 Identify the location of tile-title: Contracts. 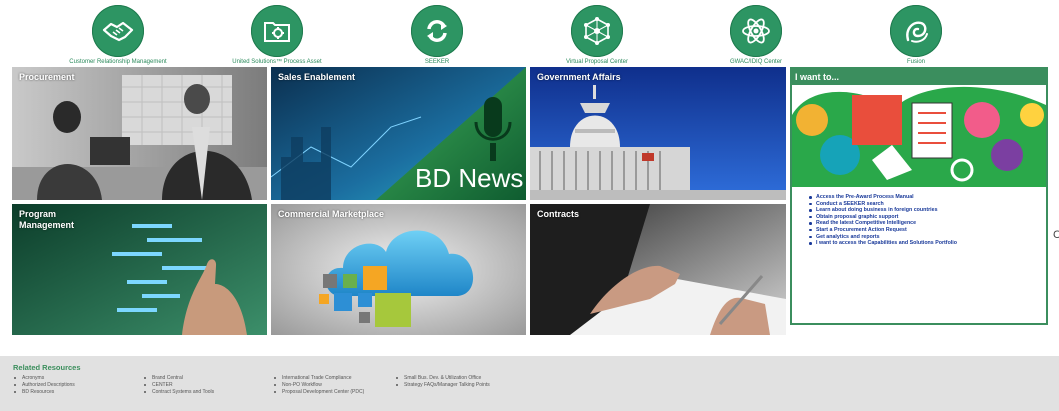
(558, 214).